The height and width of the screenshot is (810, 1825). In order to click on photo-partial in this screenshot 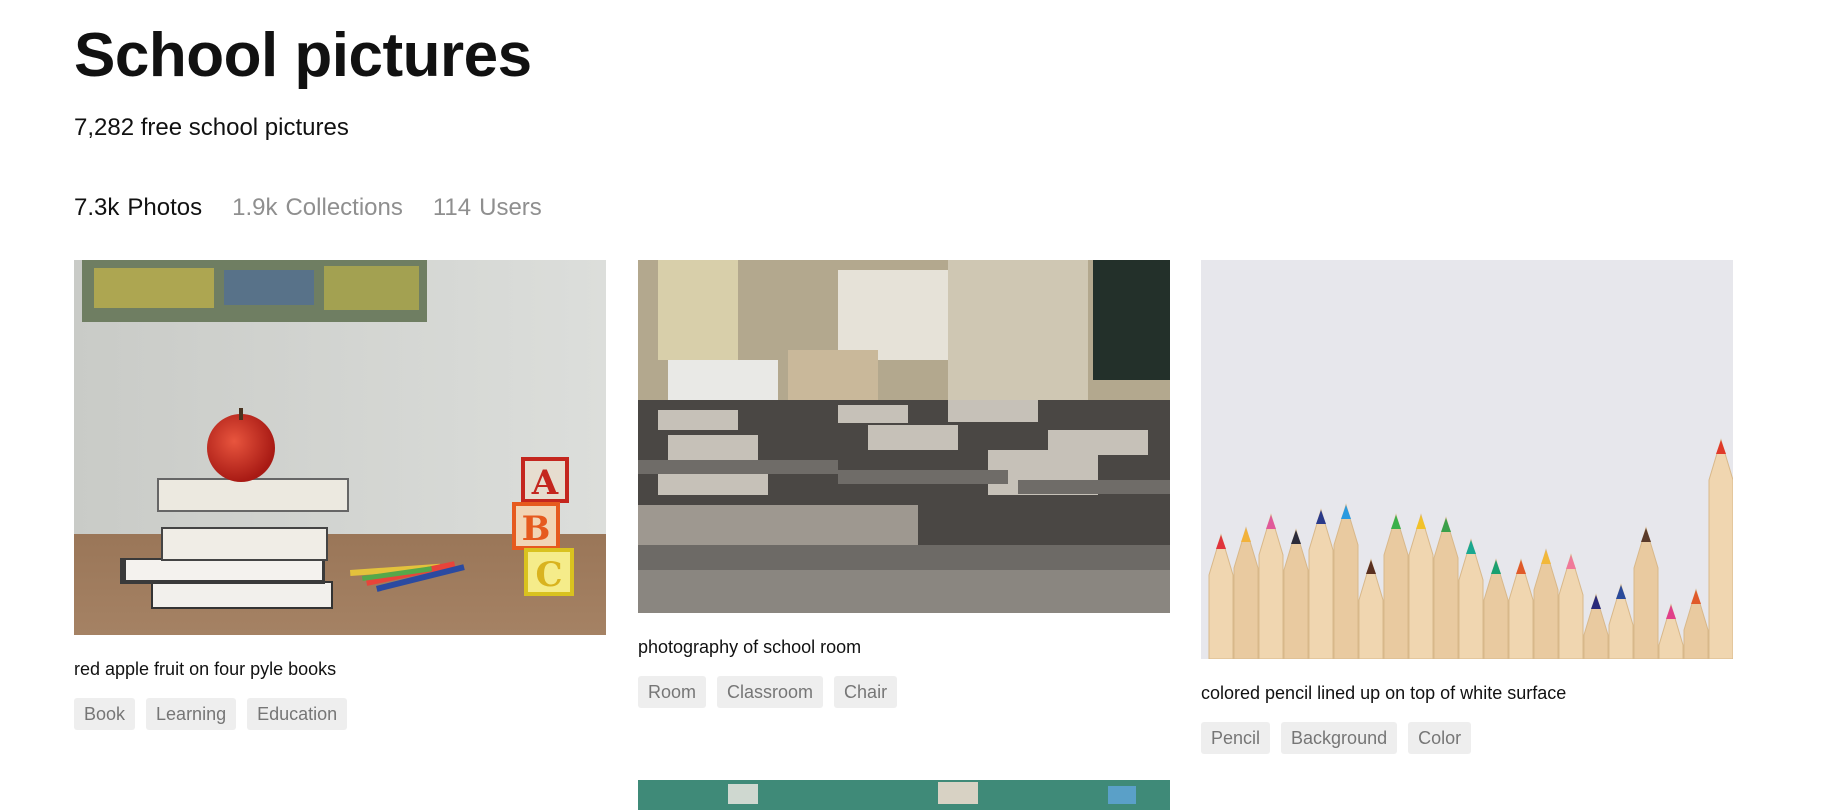, I will do `click(904, 795)`.